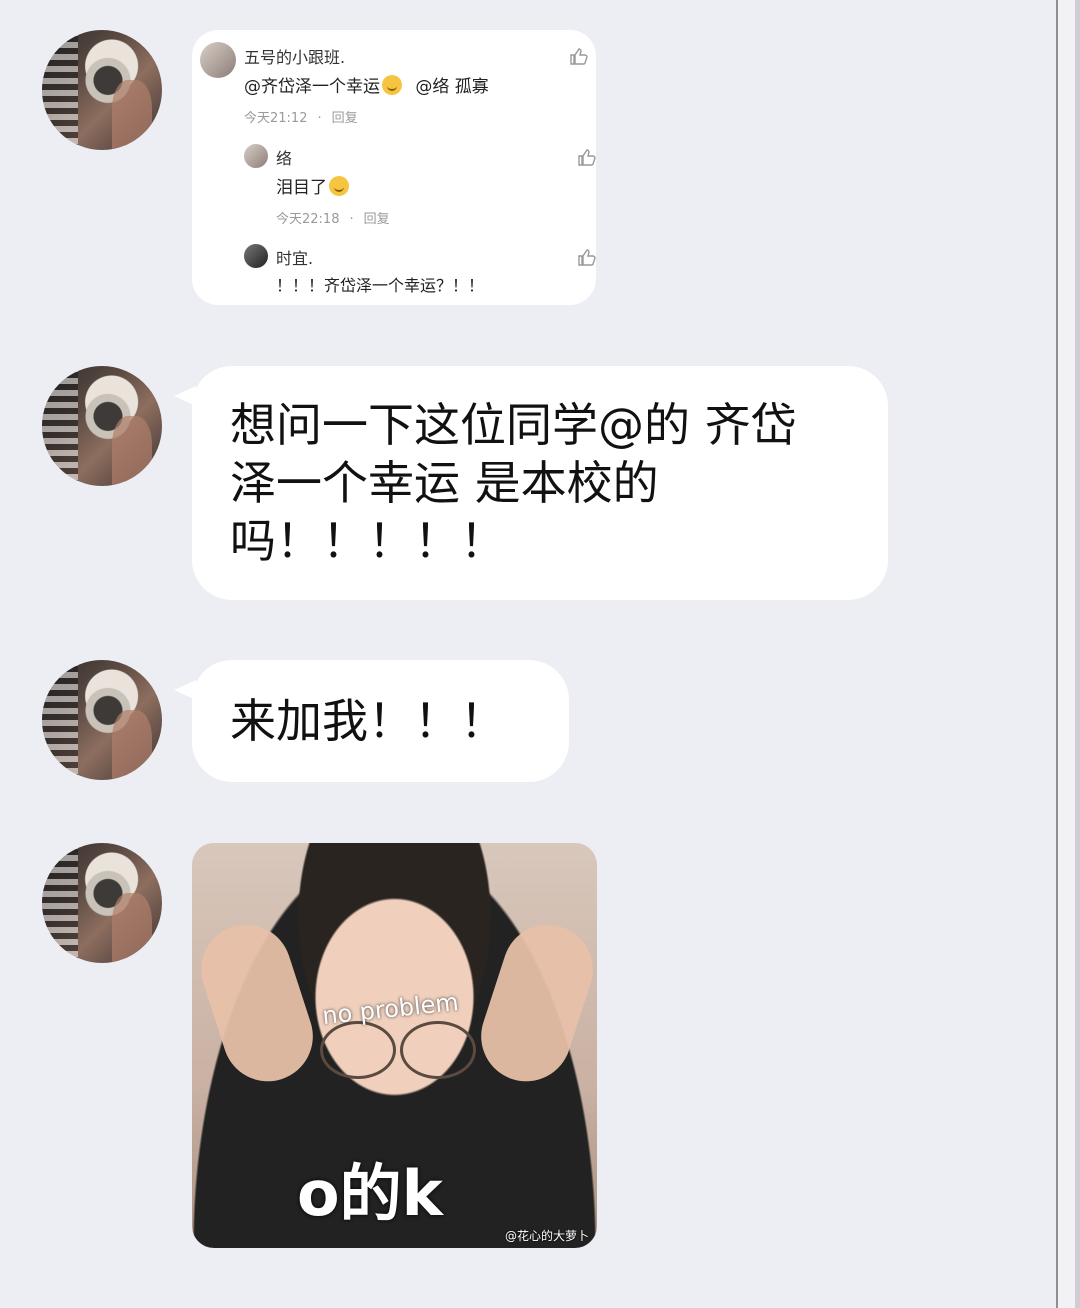 This screenshot has height=1308, width=1080. What do you see at coordinates (295, 57) in the screenshot?
I see `commenter-name: 五号的小跟班.` at bounding box center [295, 57].